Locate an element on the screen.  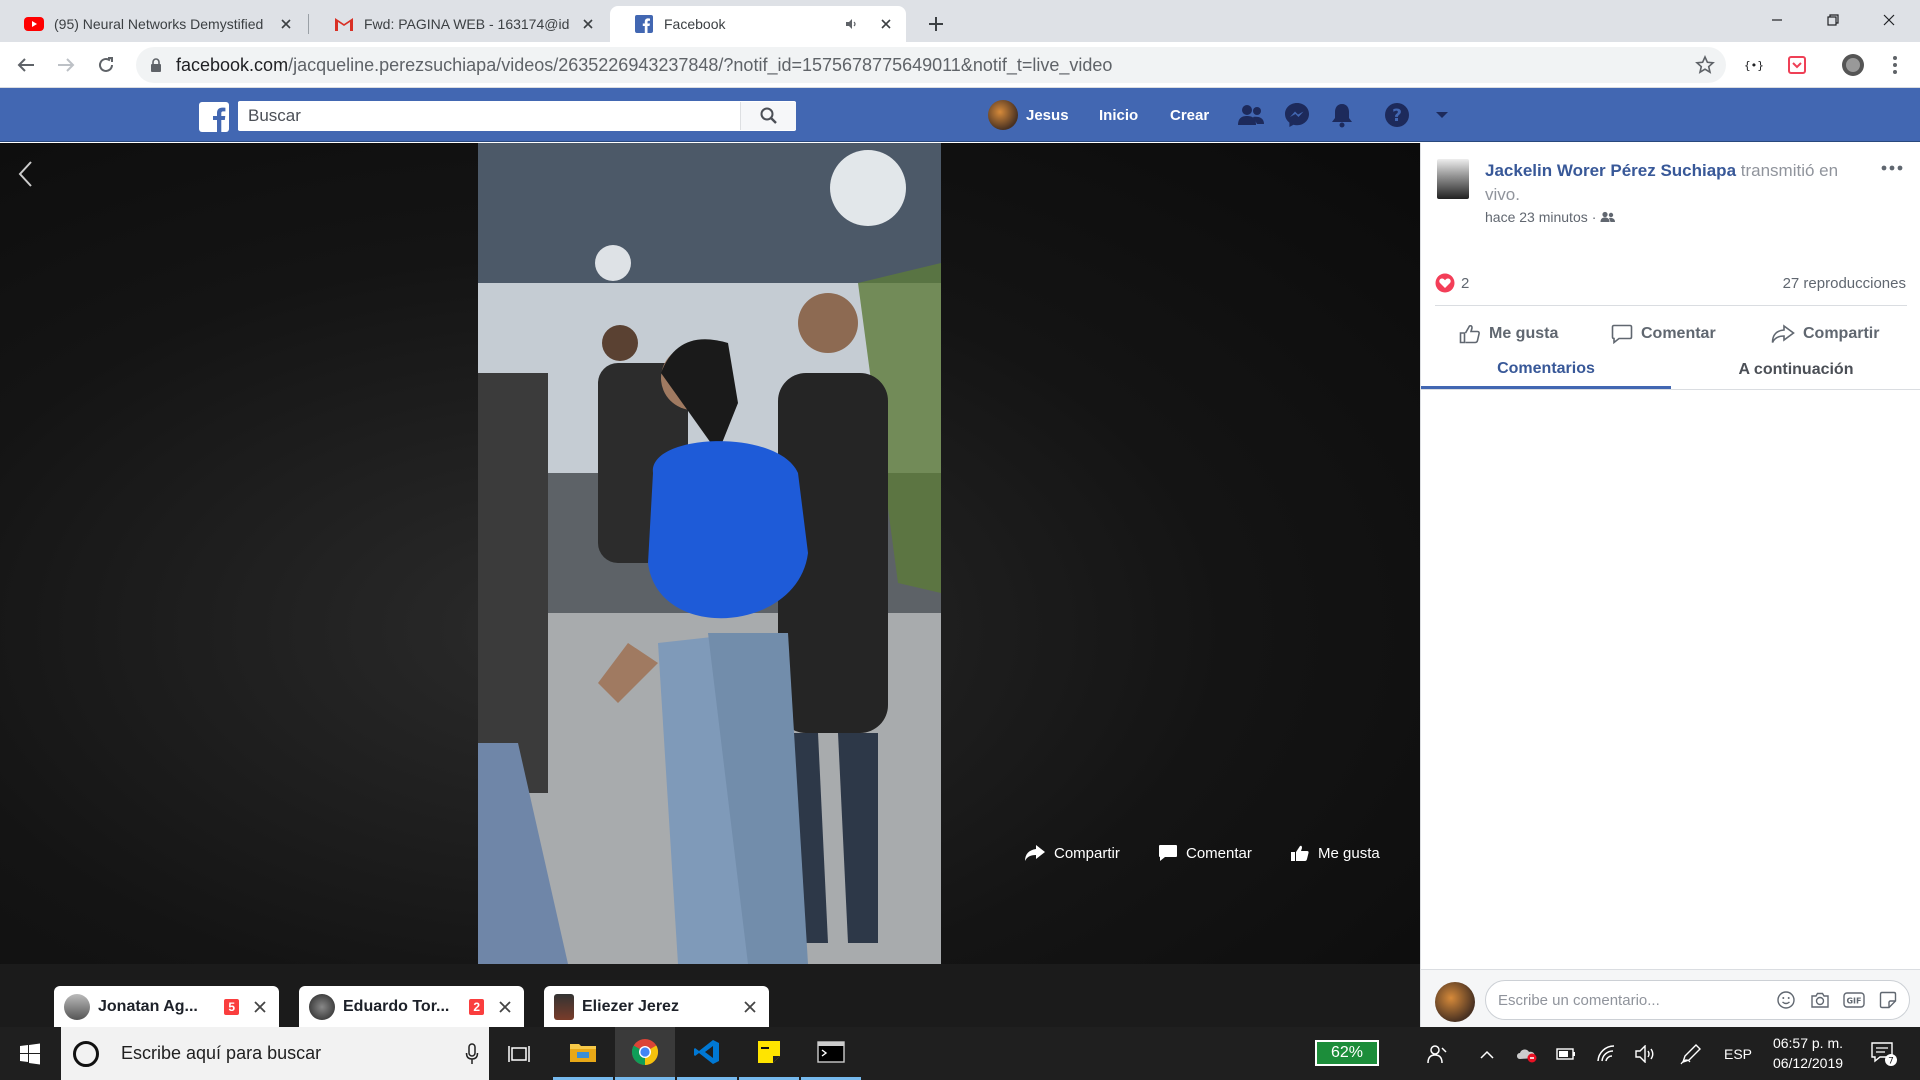
video-share-button: Compartir is located at coordinates (1072, 853).